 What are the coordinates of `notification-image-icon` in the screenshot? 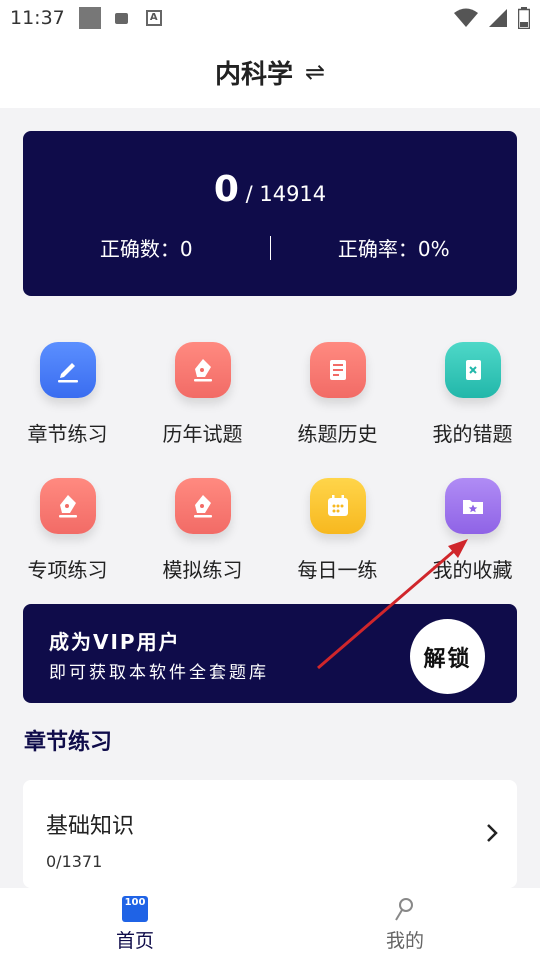 It's located at (89, 18).